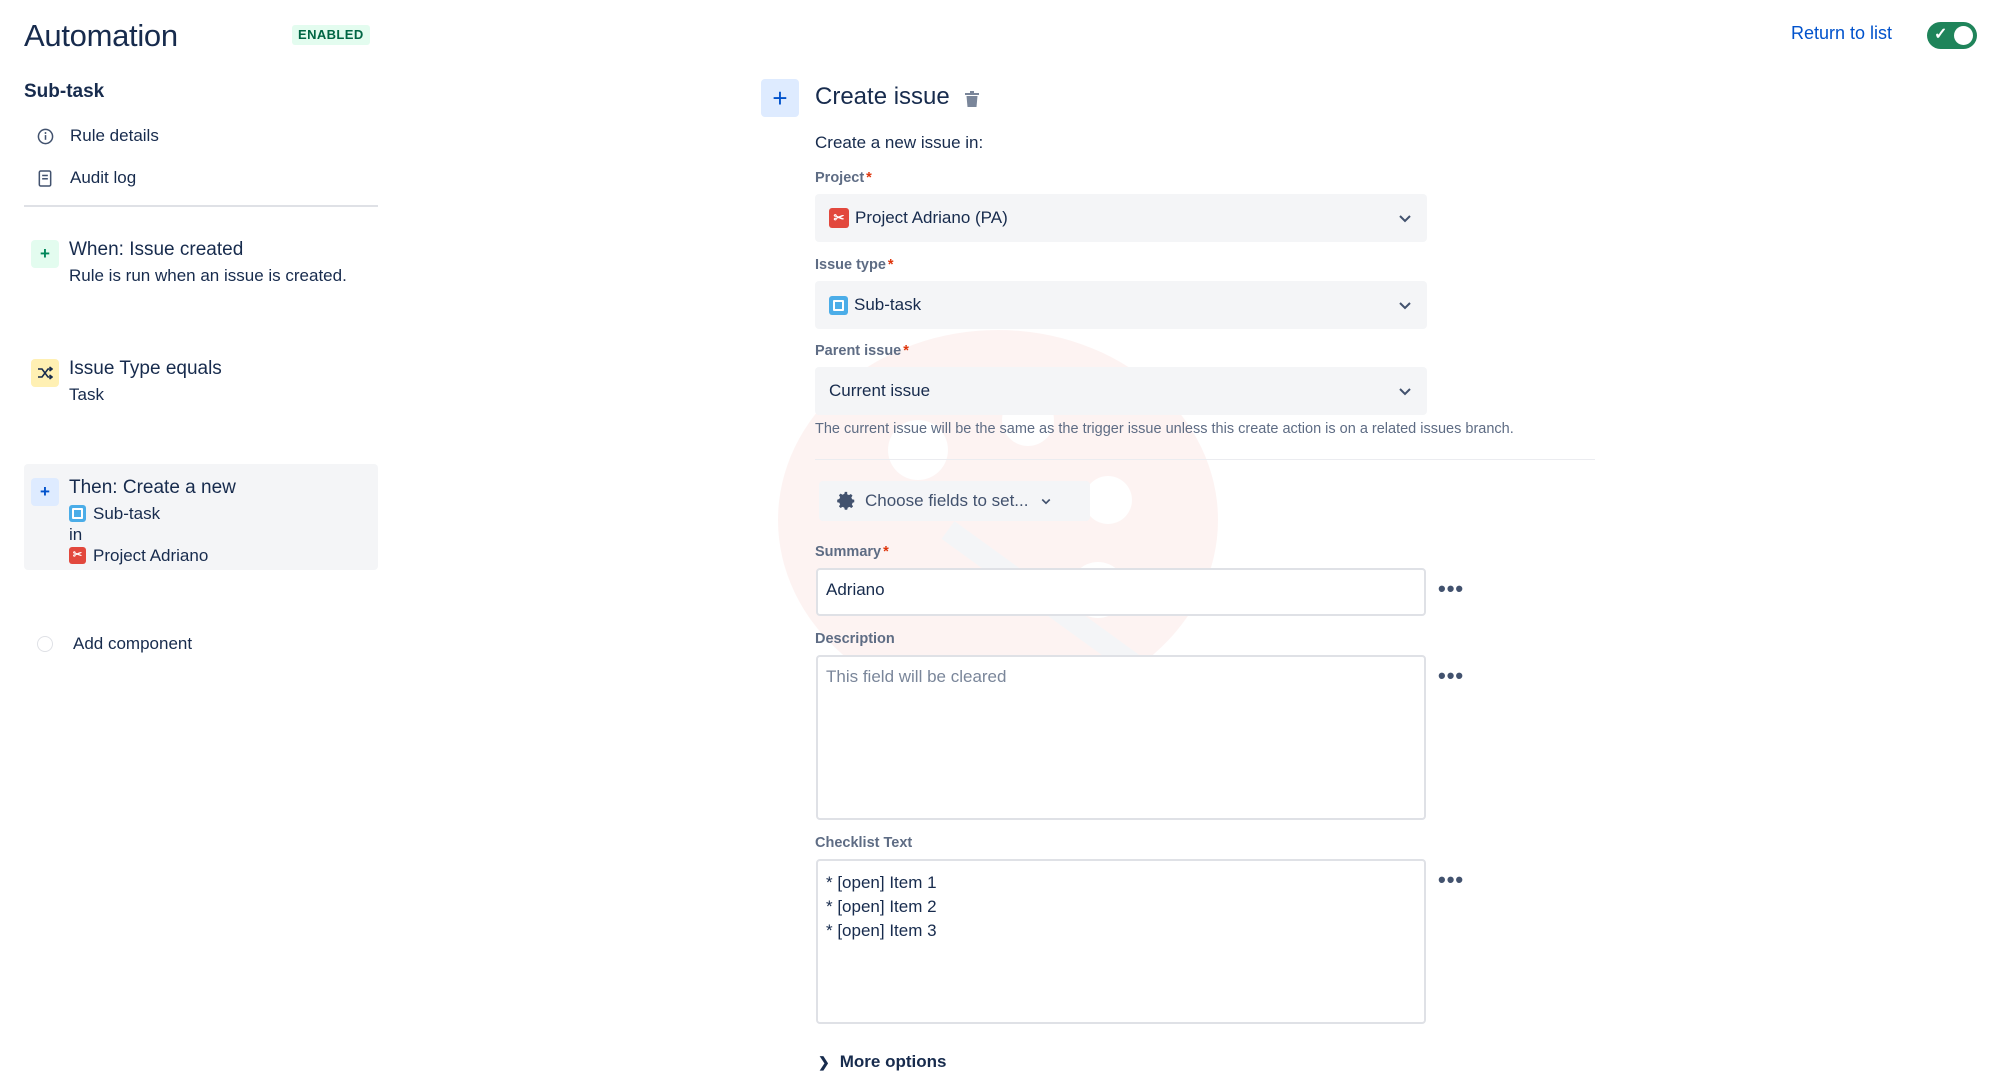  I want to click on rule-enabled-toggle: ✓, so click(1952, 35).